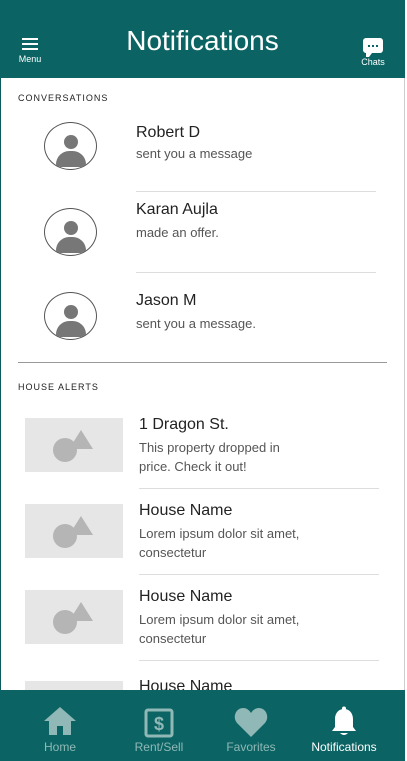 The height and width of the screenshot is (761, 407). I want to click on nav-notifications: Notifications, so click(344, 725).